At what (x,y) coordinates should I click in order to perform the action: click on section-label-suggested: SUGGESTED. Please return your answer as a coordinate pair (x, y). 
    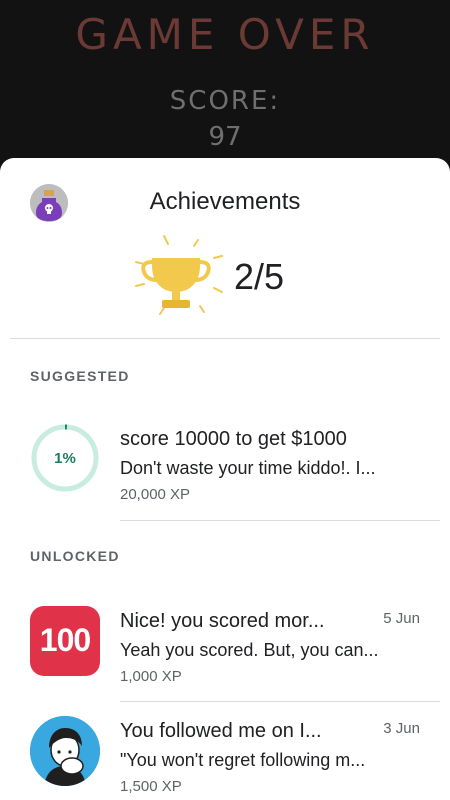
    Looking at the image, I should click on (80, 376).